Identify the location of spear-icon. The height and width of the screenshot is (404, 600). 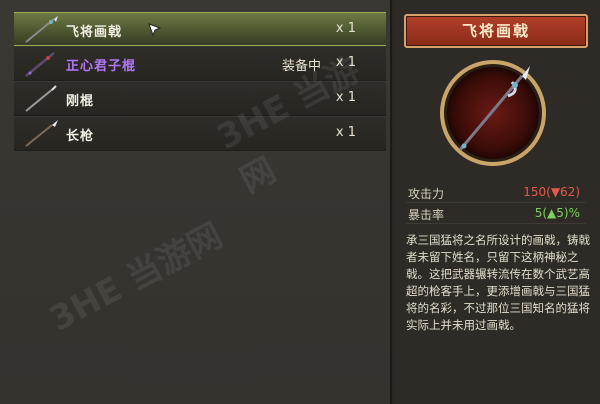
(41, 133).